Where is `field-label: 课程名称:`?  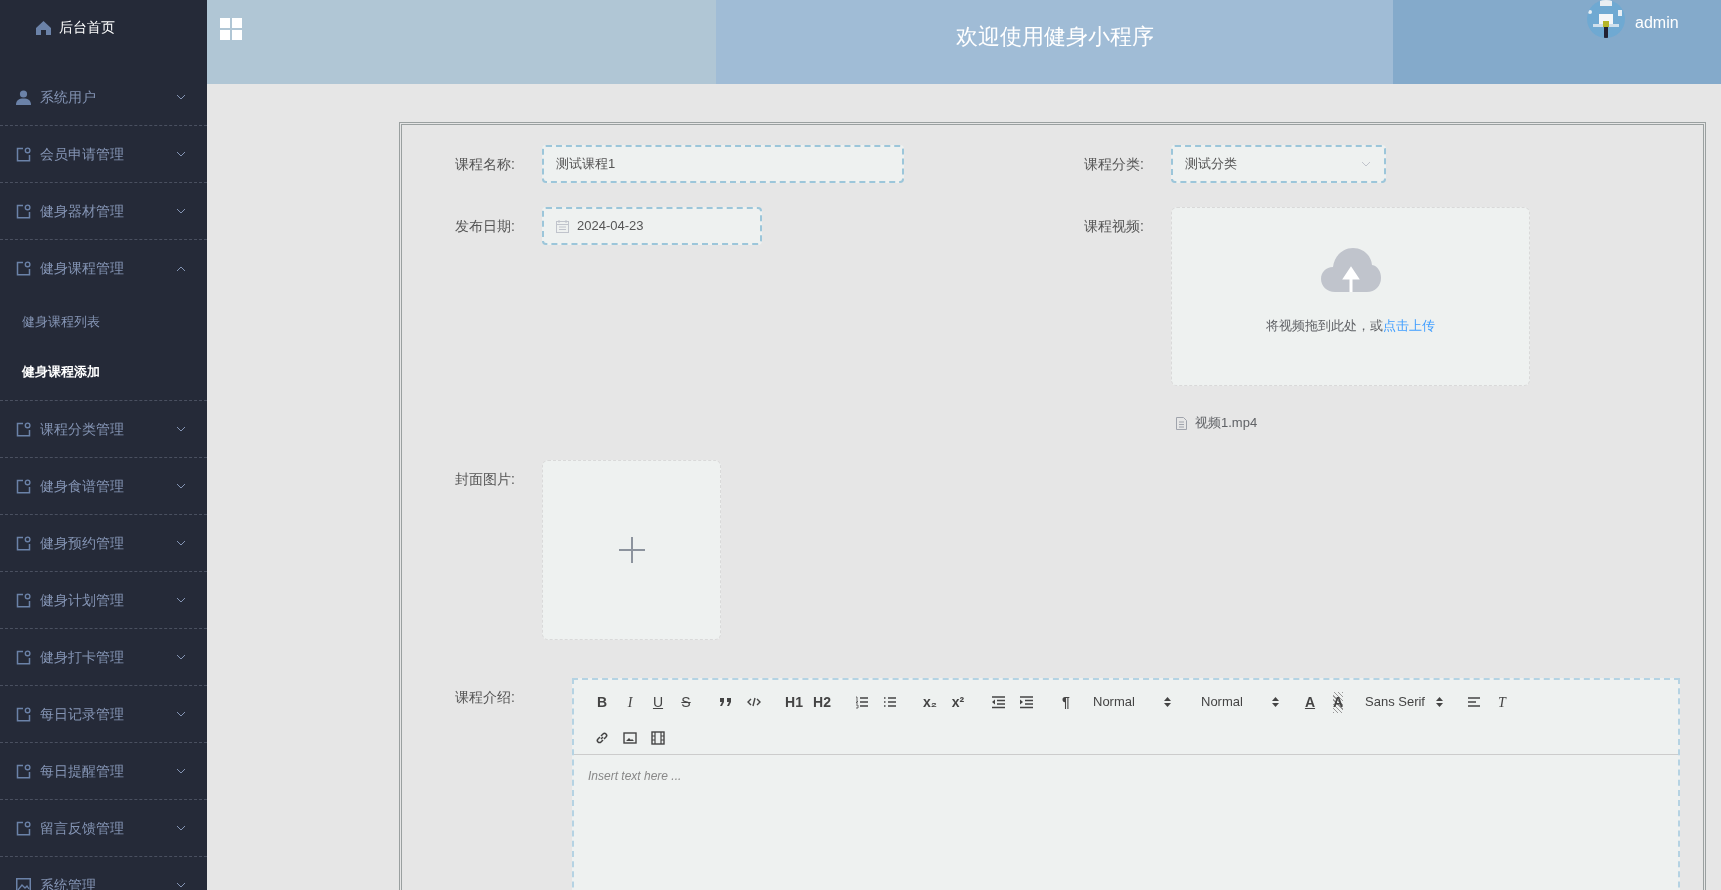 field-label: 课程名称: is located at coordinates (485, 164).